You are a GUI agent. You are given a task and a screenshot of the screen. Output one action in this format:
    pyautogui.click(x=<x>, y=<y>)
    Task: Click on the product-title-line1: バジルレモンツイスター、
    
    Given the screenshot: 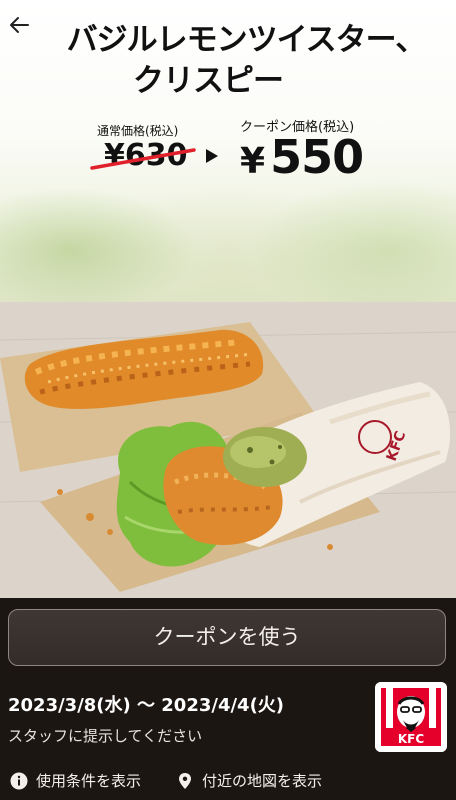 What is the action you would take?
    pyautogui.click(x=246, y=40)
    